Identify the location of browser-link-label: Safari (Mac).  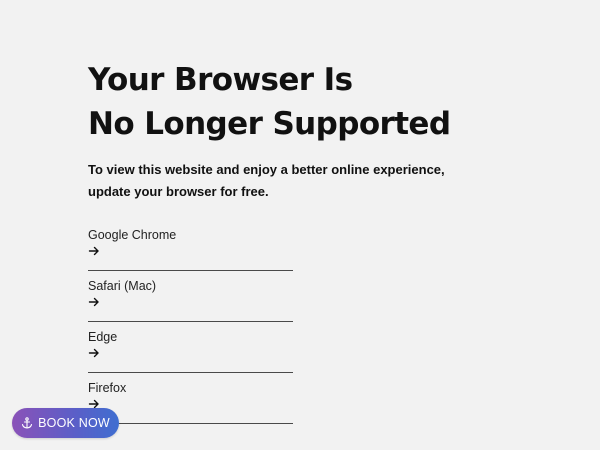
(122, 286).